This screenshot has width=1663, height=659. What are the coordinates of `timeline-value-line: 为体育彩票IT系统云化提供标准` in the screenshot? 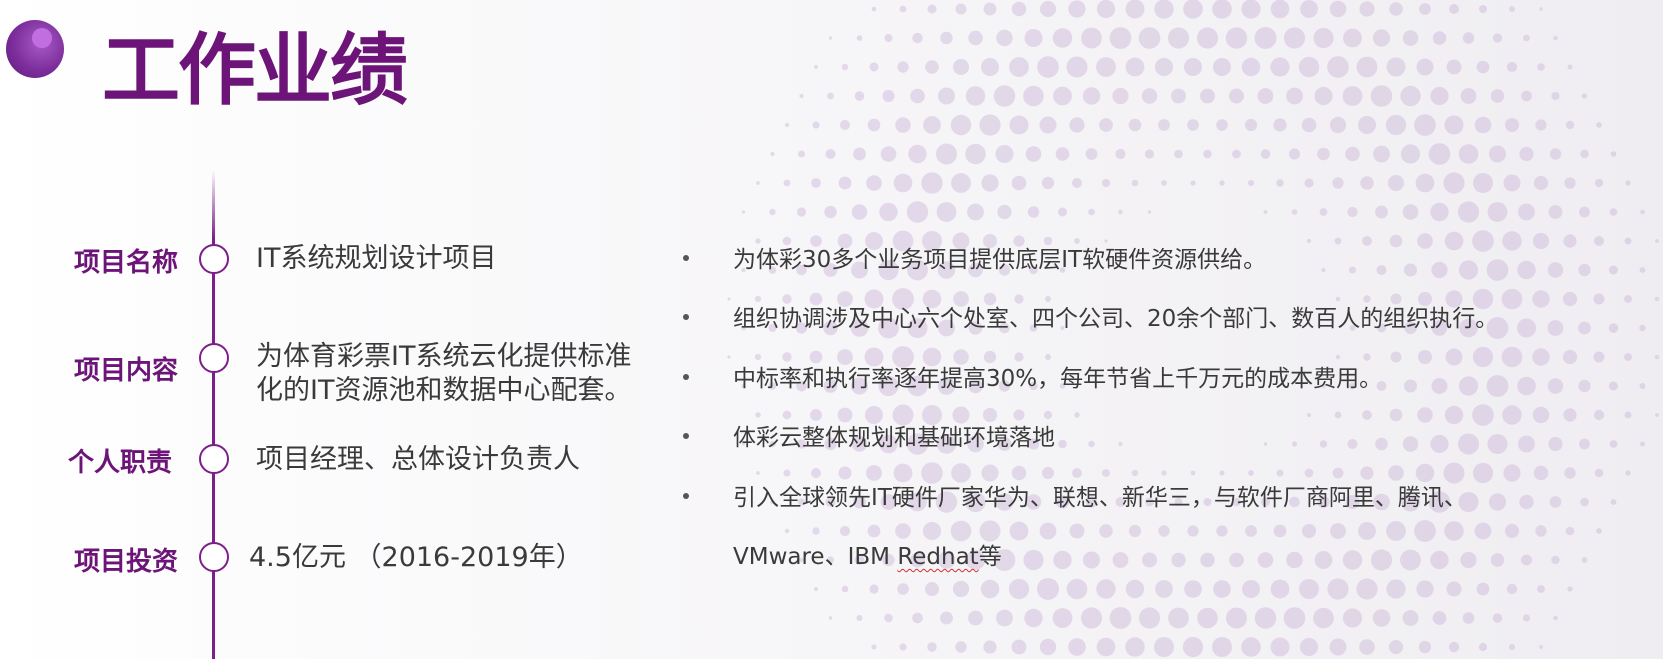 It's located at (444, 356).